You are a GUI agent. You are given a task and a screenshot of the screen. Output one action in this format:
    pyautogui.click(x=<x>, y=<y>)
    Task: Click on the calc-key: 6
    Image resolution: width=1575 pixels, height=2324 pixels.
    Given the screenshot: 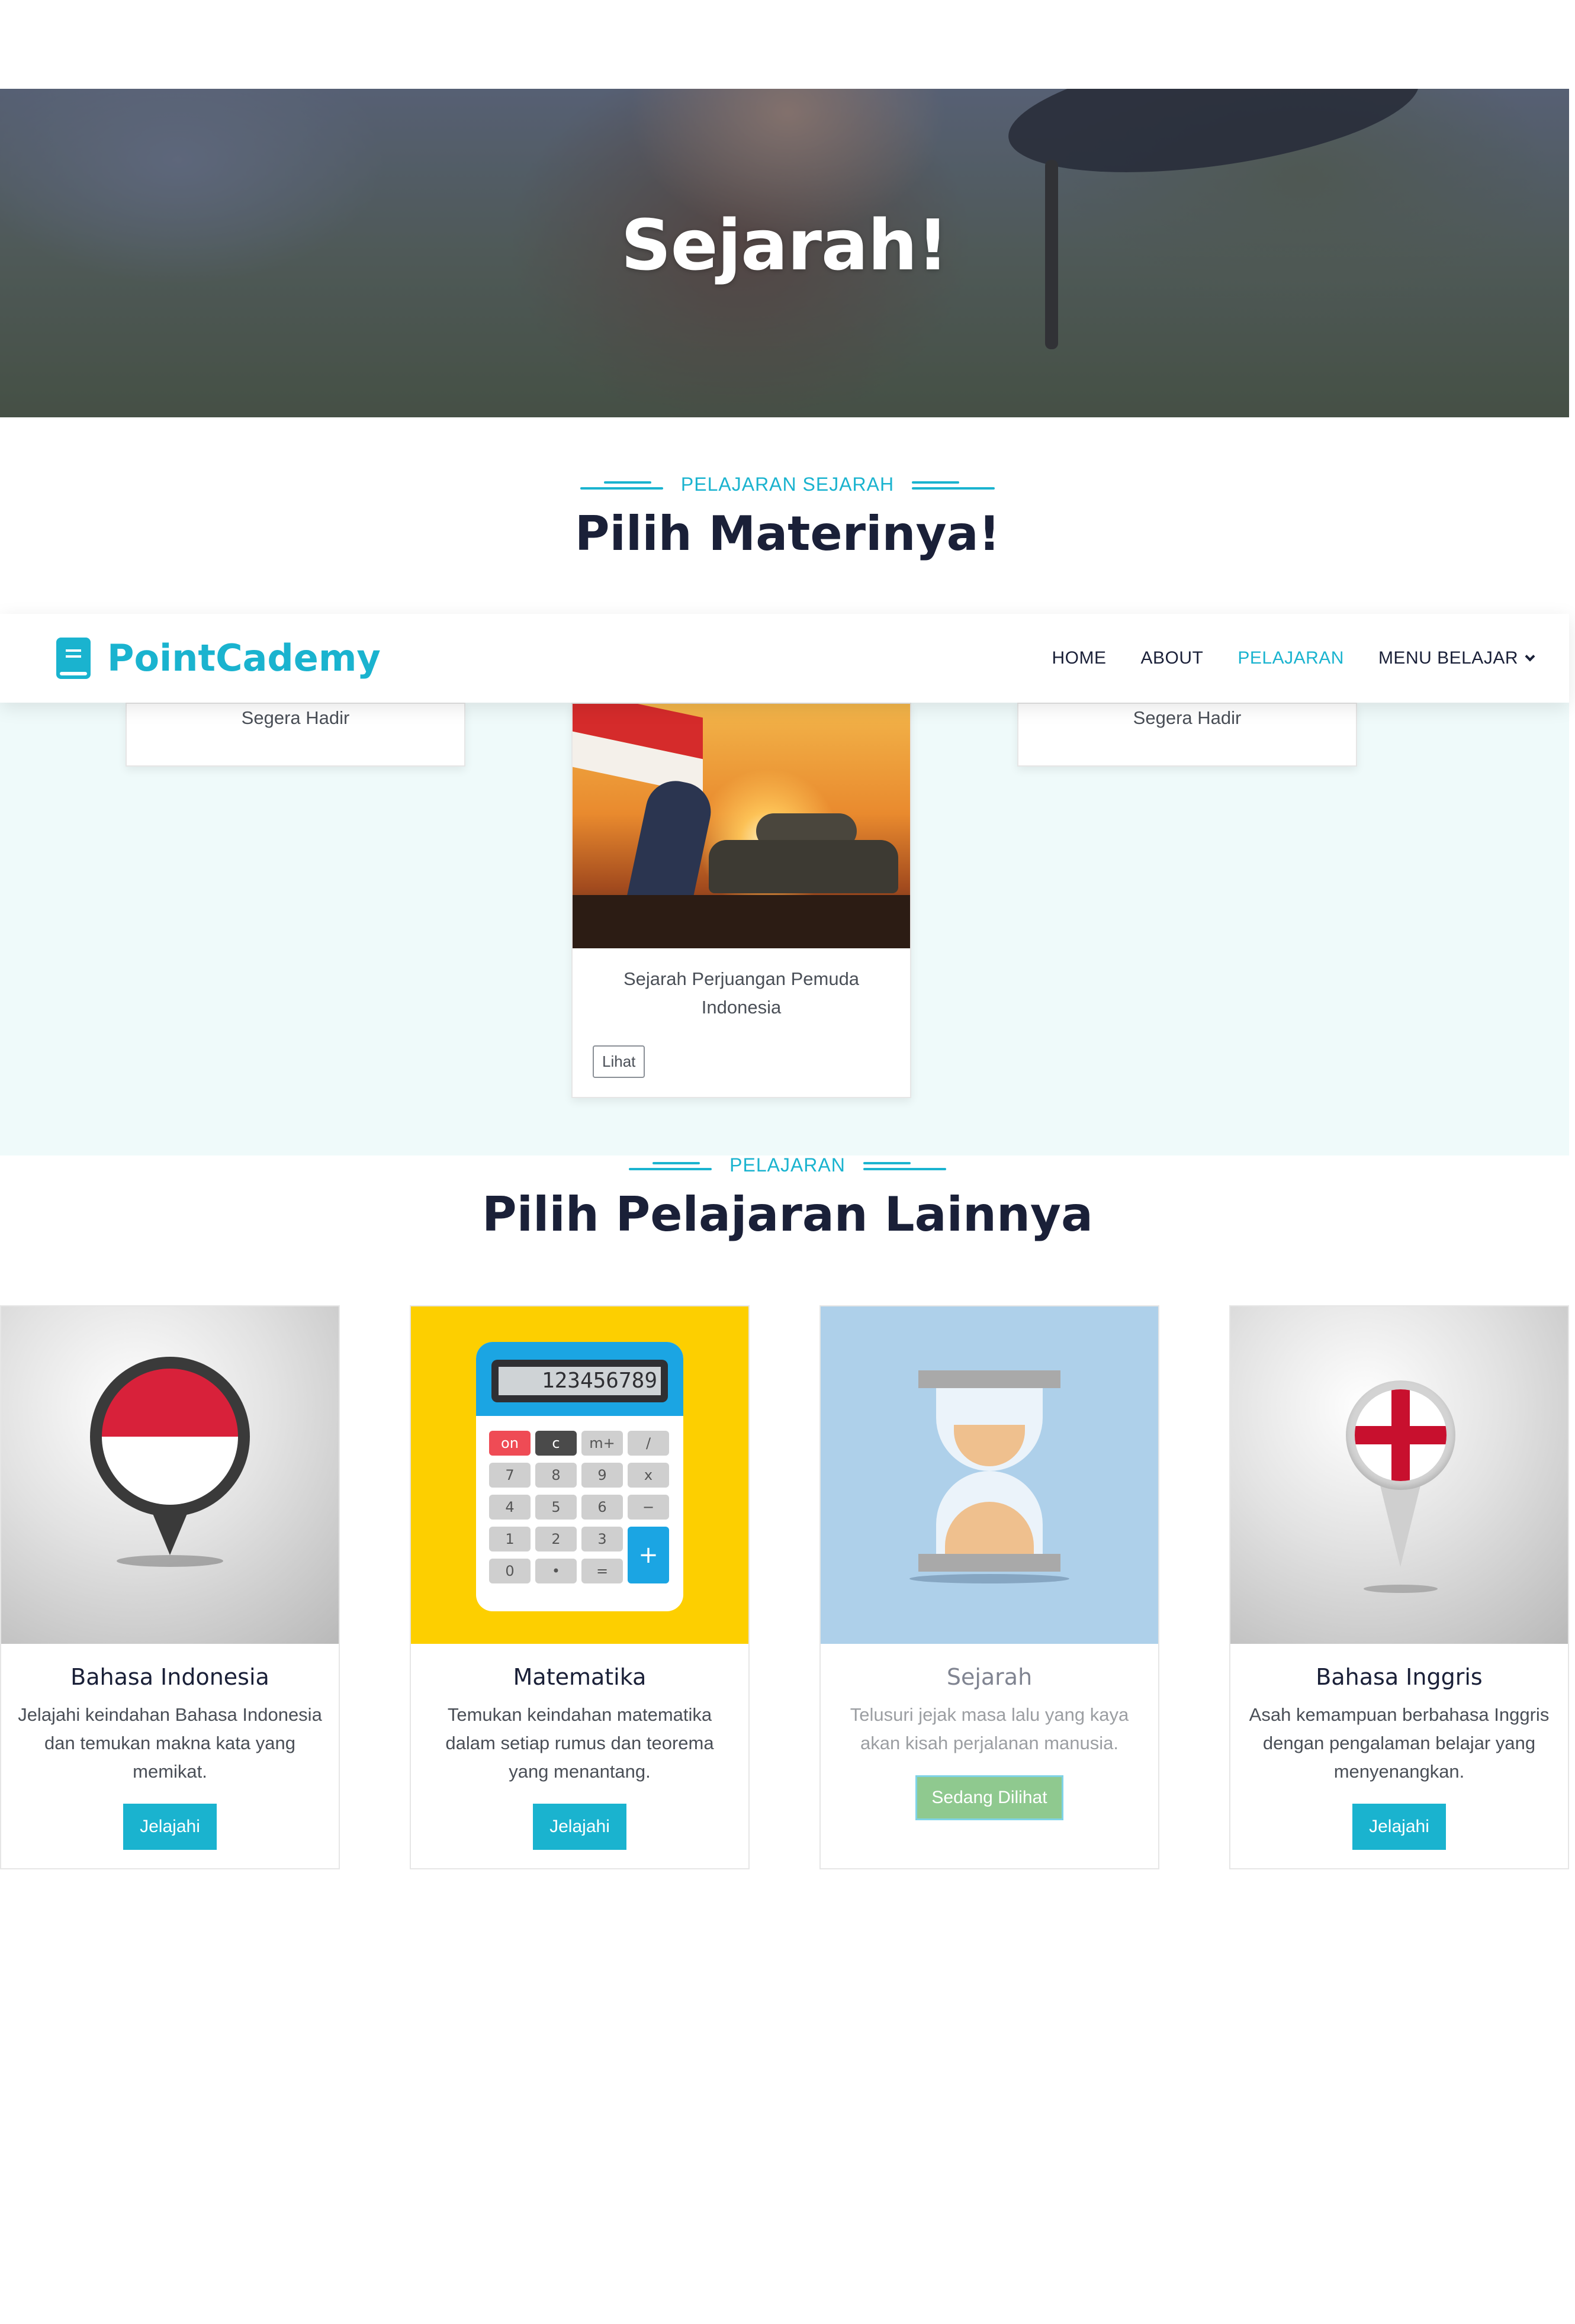 What is the action you would take?
    pyautogui.click(x=602, y=1507)
    